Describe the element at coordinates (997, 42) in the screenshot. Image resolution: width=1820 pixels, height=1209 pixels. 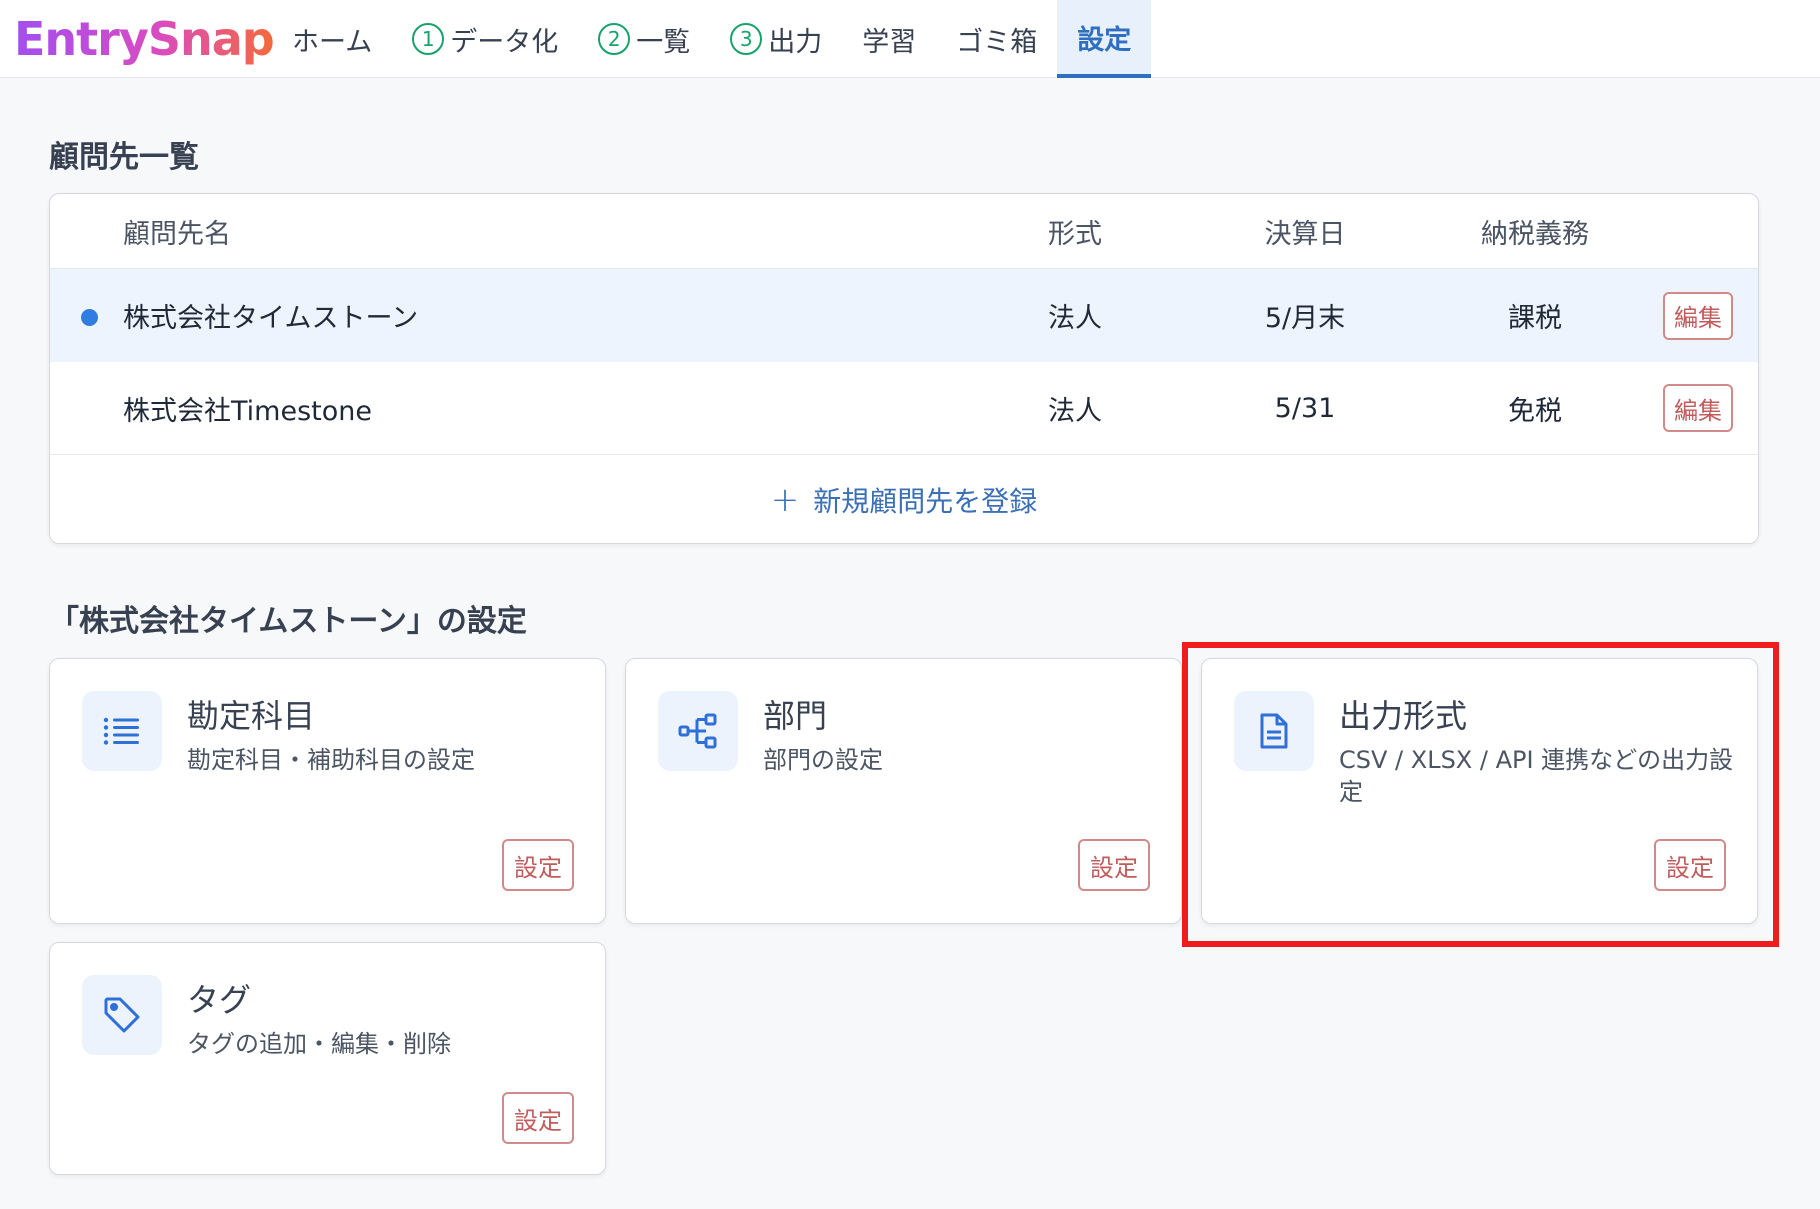
I see `nav-trash-label: ゴミ箱` at that location.